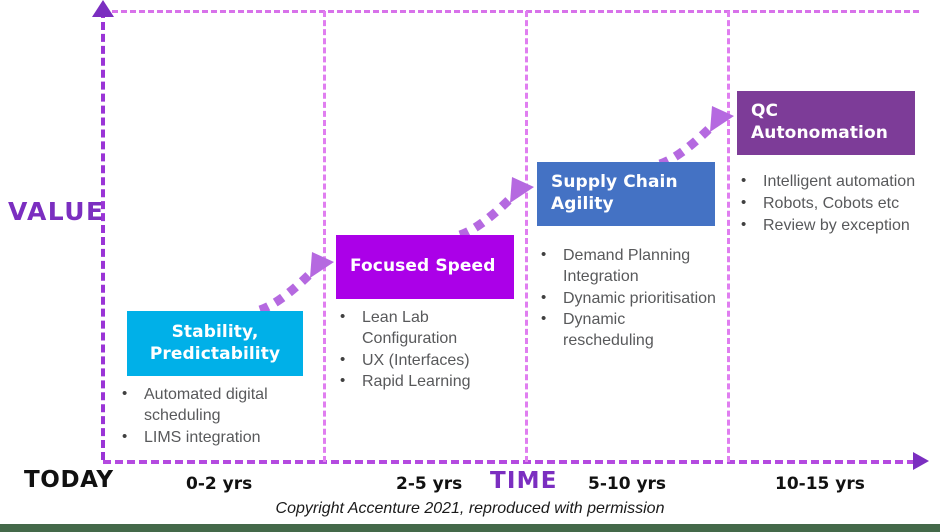 The image size is (940, 532). I want to click on stage-box-supply-chain-agility: Supply Chain Agility, so click(626, 194).